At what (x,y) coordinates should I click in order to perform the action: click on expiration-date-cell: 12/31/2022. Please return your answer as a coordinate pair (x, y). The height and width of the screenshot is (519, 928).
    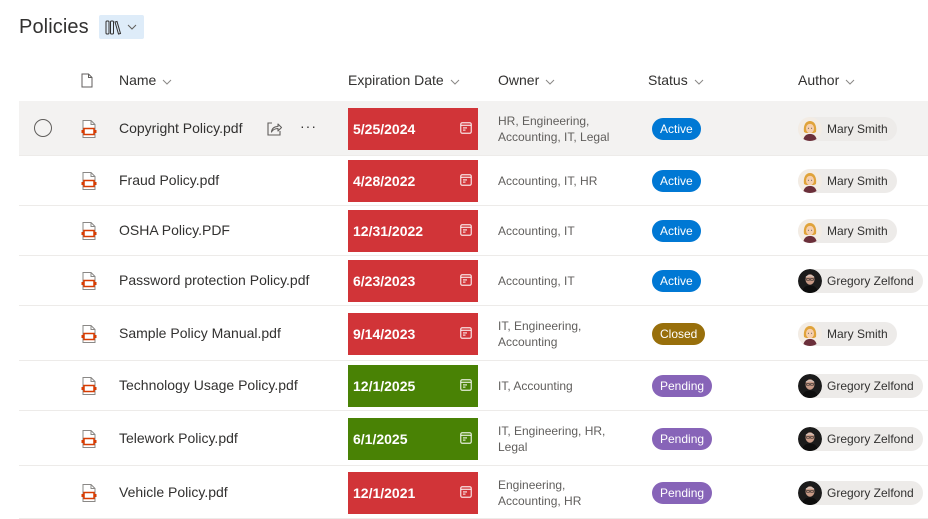
    Looking at the image, I should click on (413, 231).